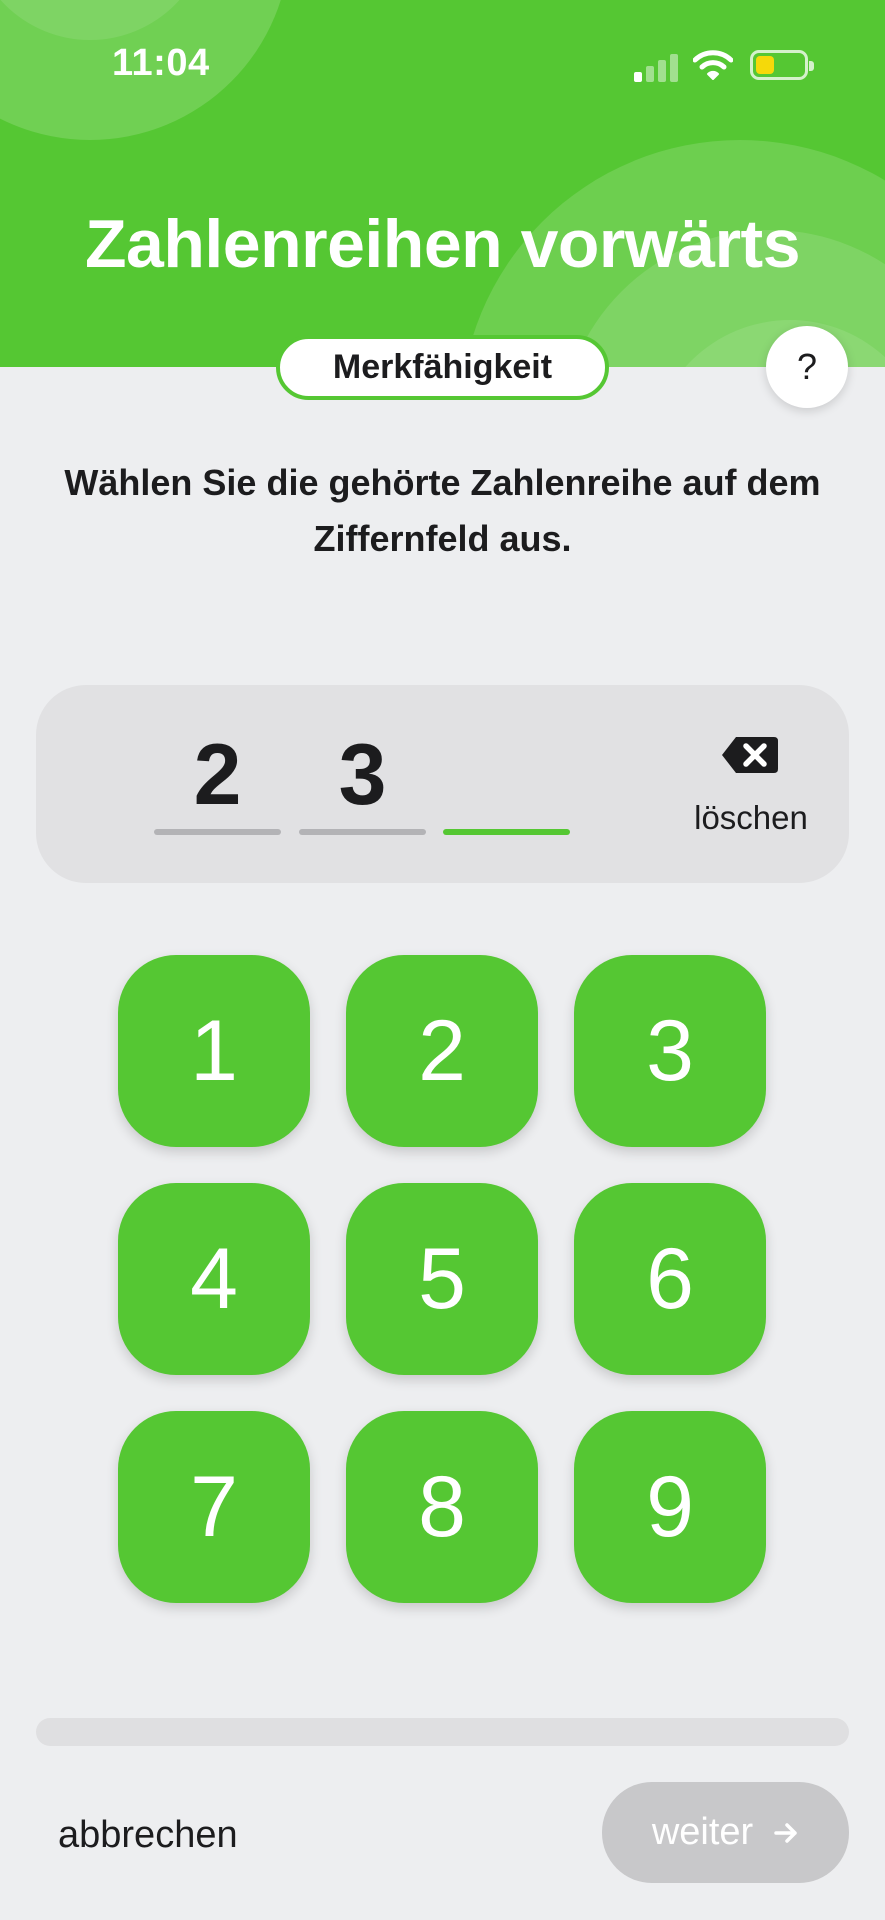 Image resolution: width=885 pixels, height=1920 pixels. What do you see at coordinates (214, 1051) in the screenshot?
I see `key-1: 1` at bounding box center [214, 1051].